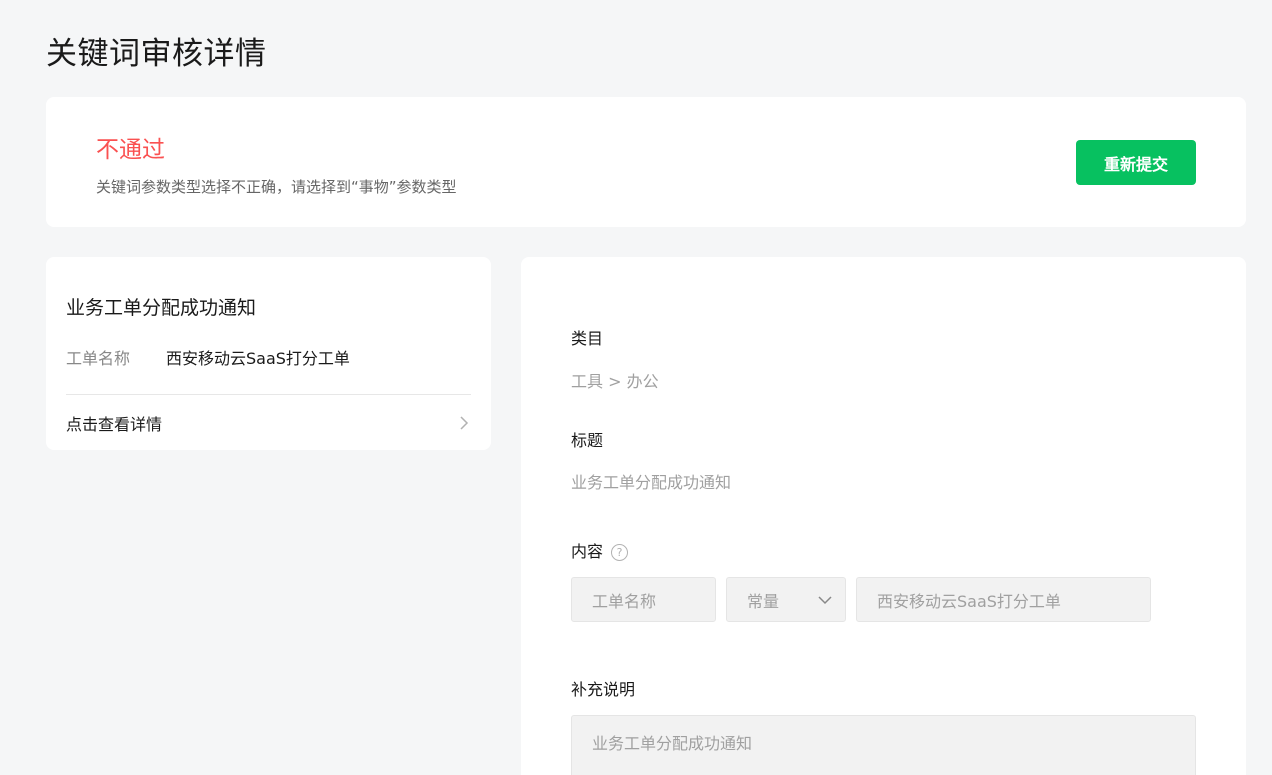 This screenshot has width=1272, height=775. I want to click on view-details-label: 点击查看详情, so click(114, 424).